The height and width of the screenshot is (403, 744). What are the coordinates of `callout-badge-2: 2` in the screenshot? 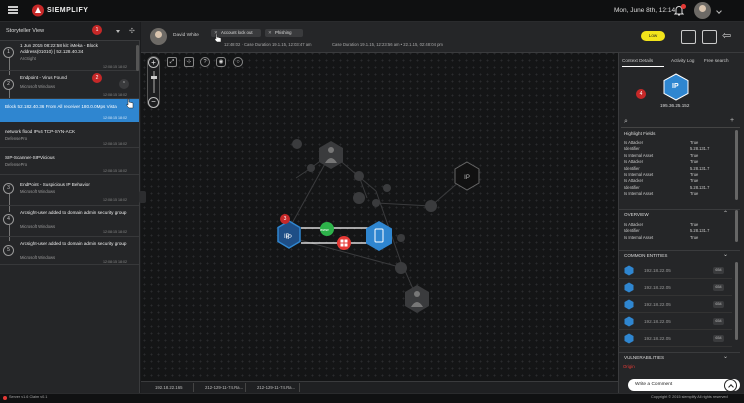 It's located at (97, 78).